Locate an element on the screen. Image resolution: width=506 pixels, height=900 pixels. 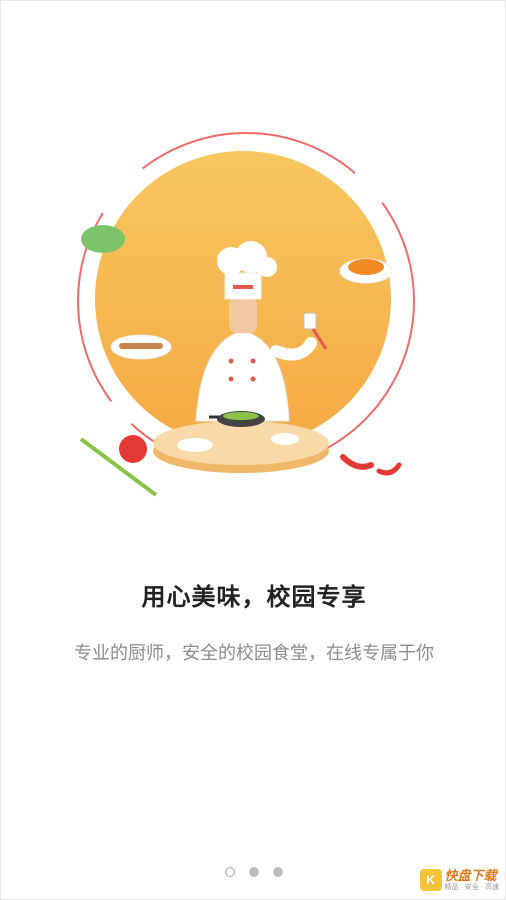
watermark-brand: 快盘下载 is located at coordinates (470, 875).